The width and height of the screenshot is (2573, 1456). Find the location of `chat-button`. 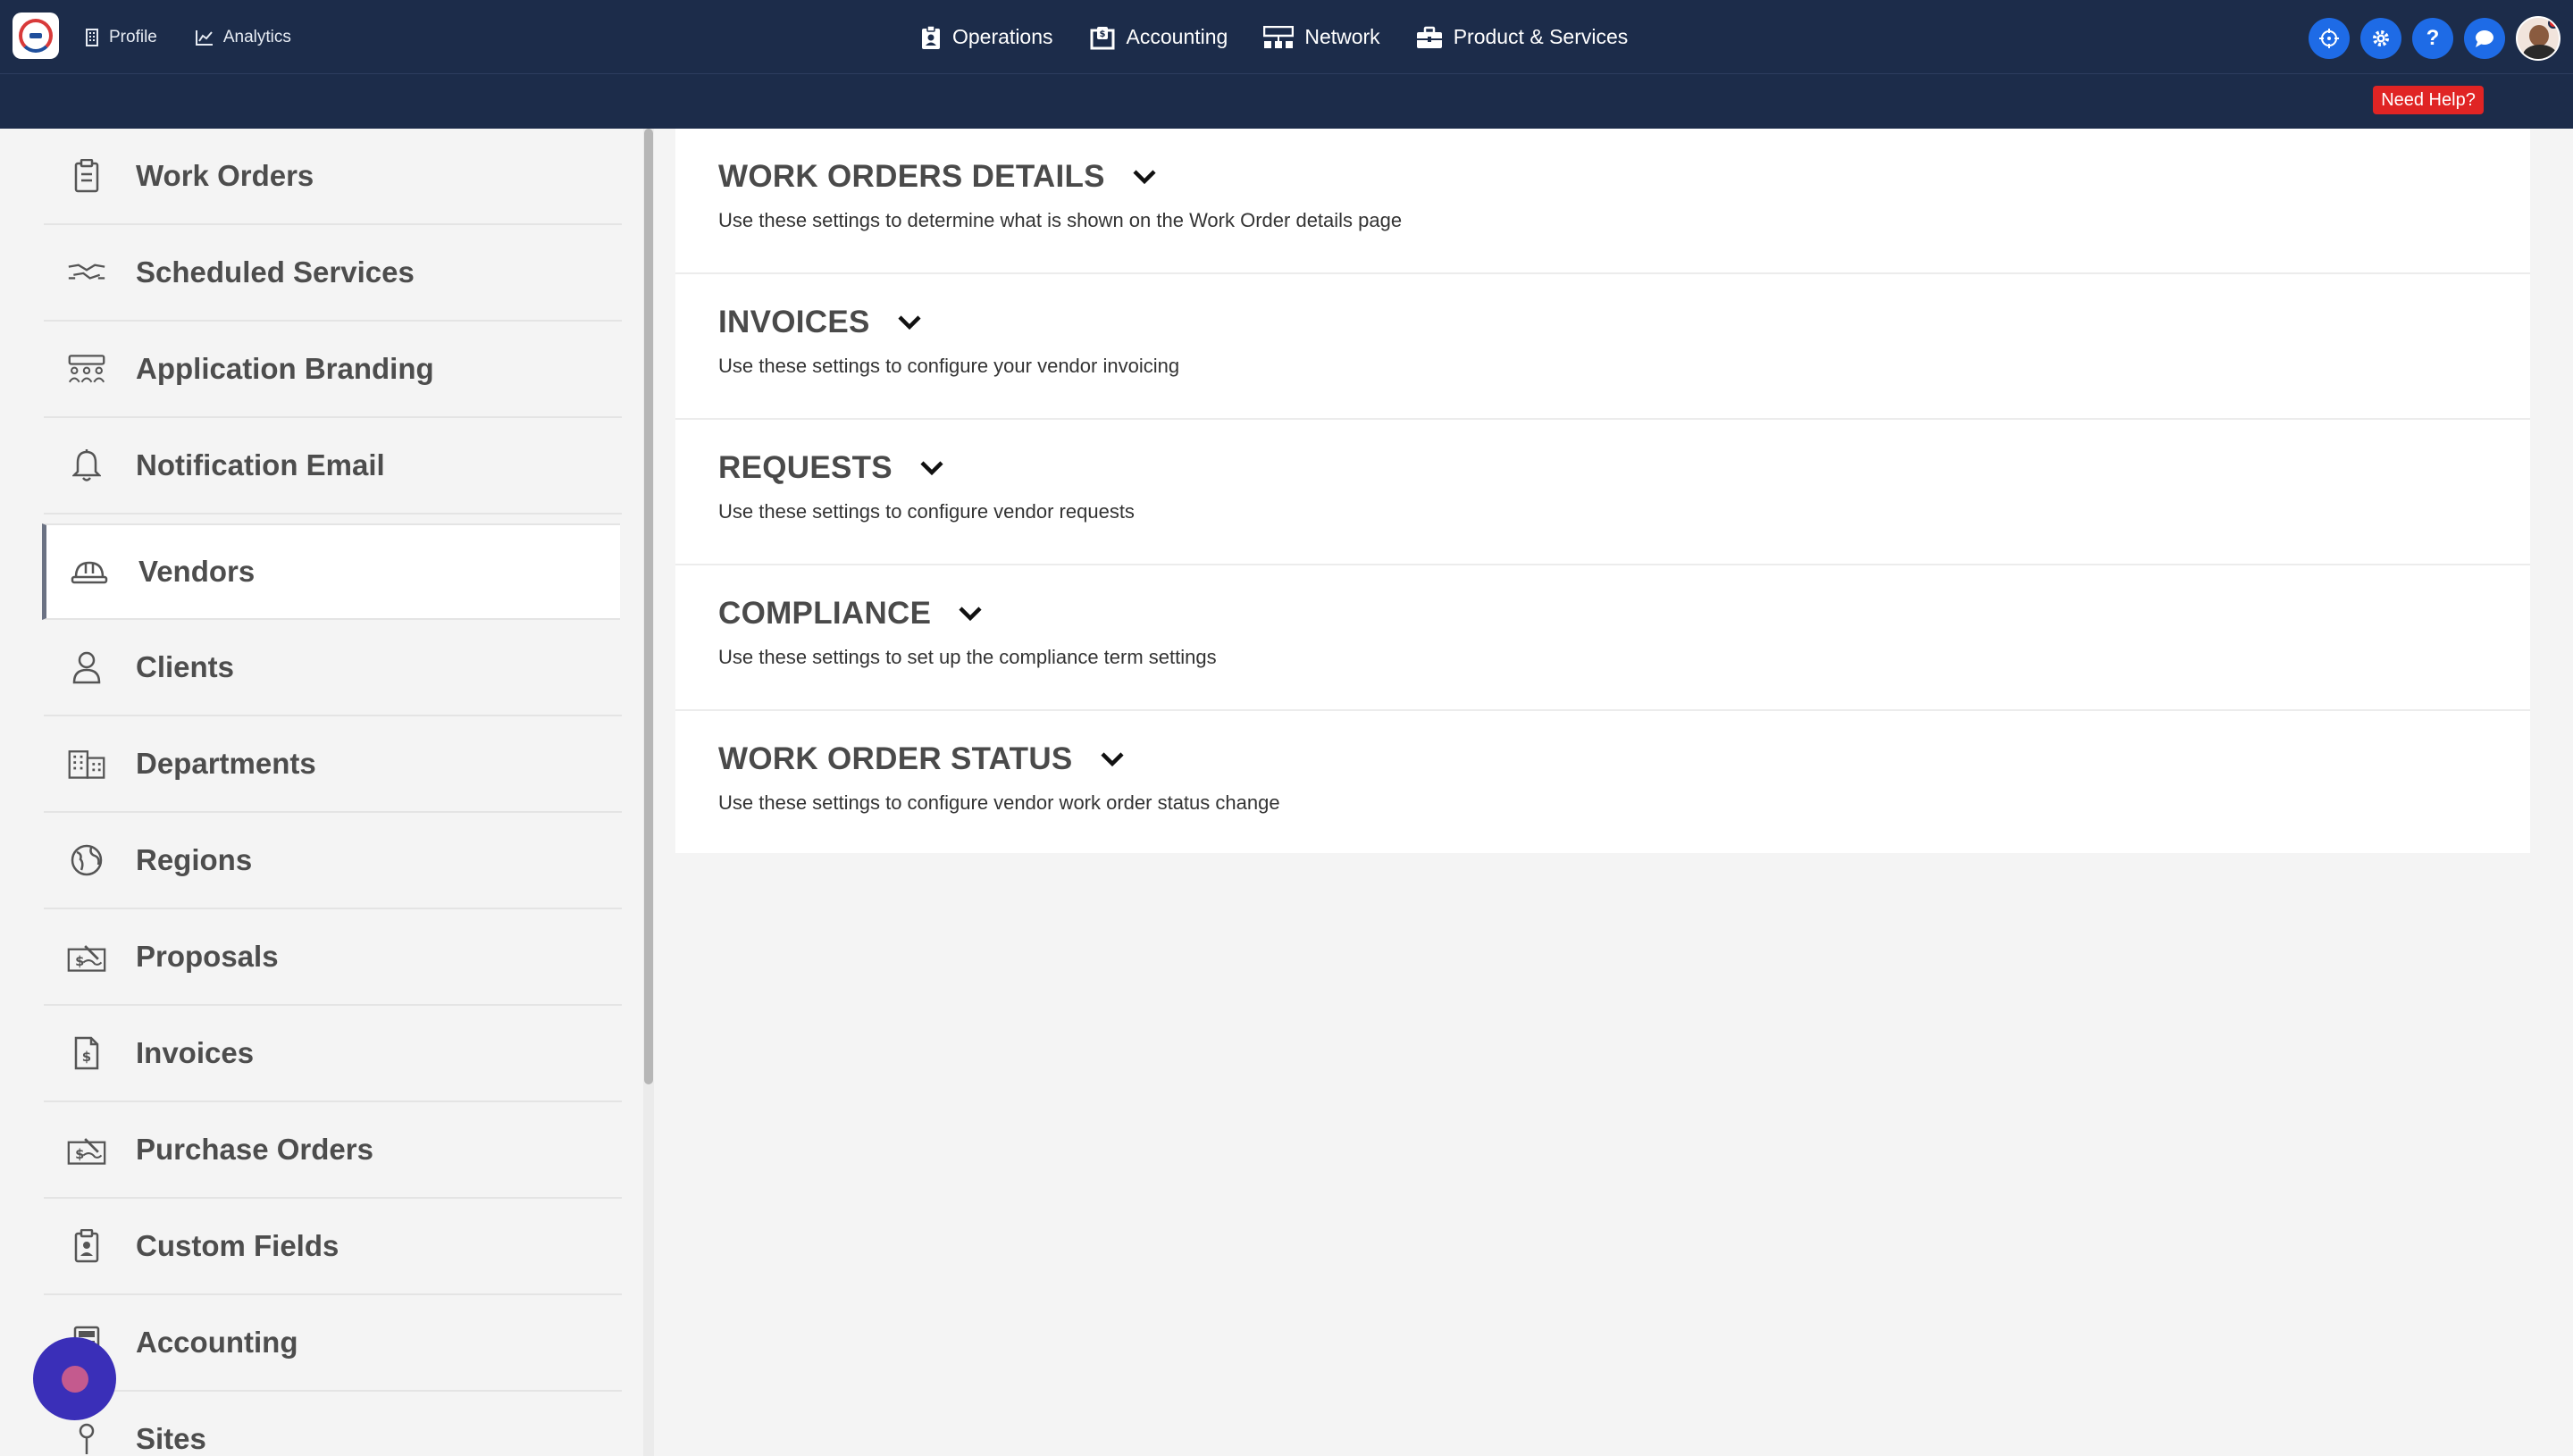

chat-button is located at coordinates (2484, 38).